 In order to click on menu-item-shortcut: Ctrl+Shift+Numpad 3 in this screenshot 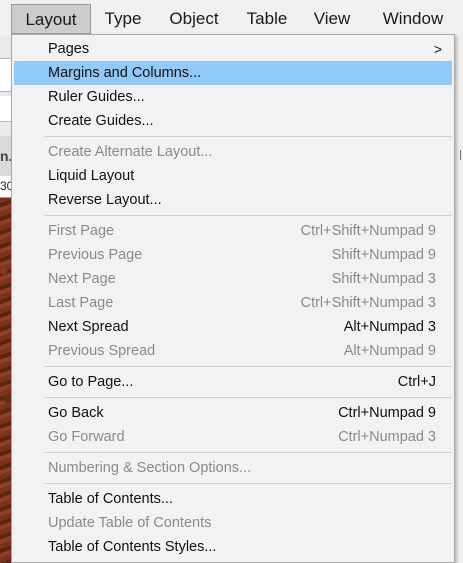, I will do `click(368, 303)`.